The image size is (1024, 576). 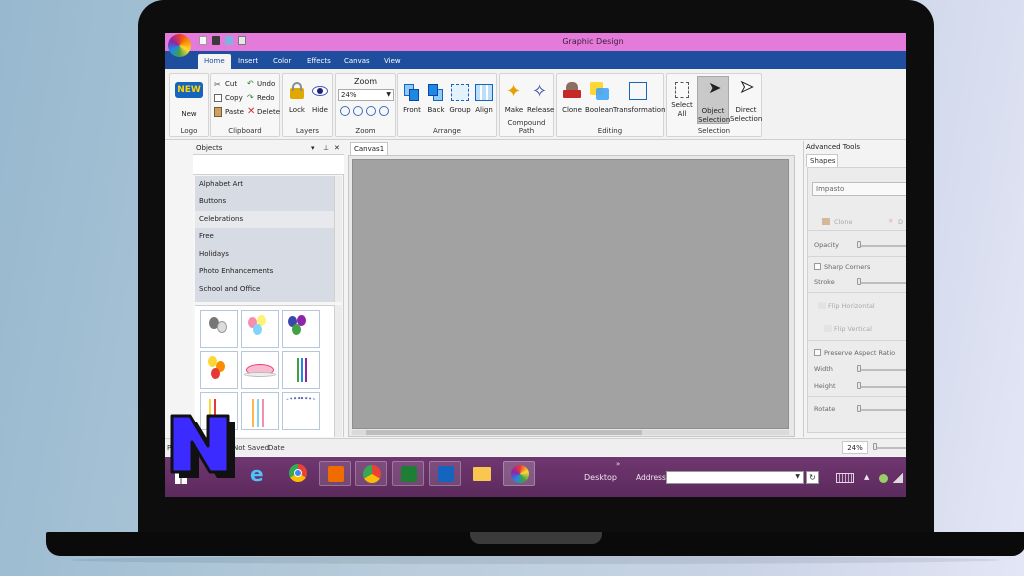 I want to click on category-buttons: Buttons, so click(x=264, y=201).